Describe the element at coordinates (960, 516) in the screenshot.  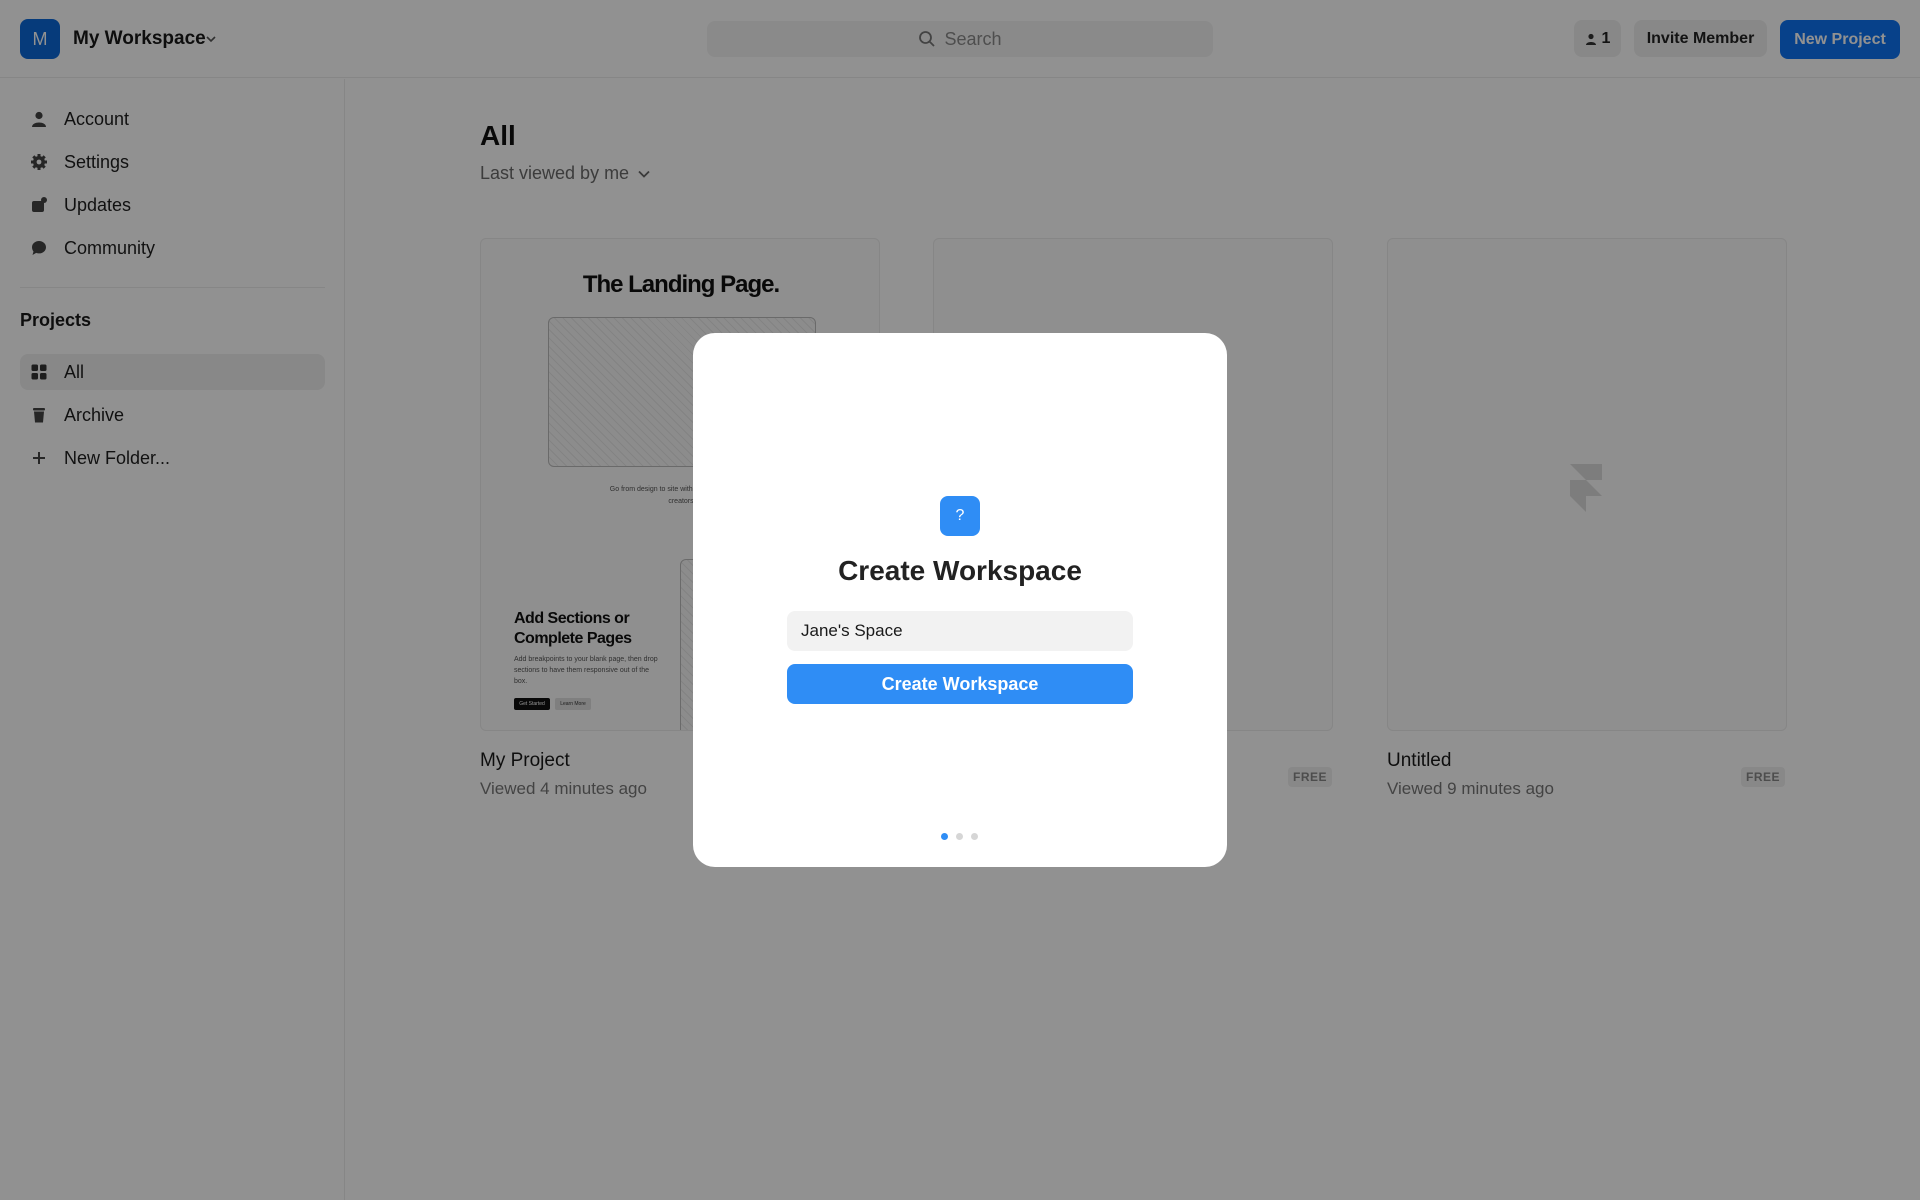
I see `help-icon: ?` at that location.